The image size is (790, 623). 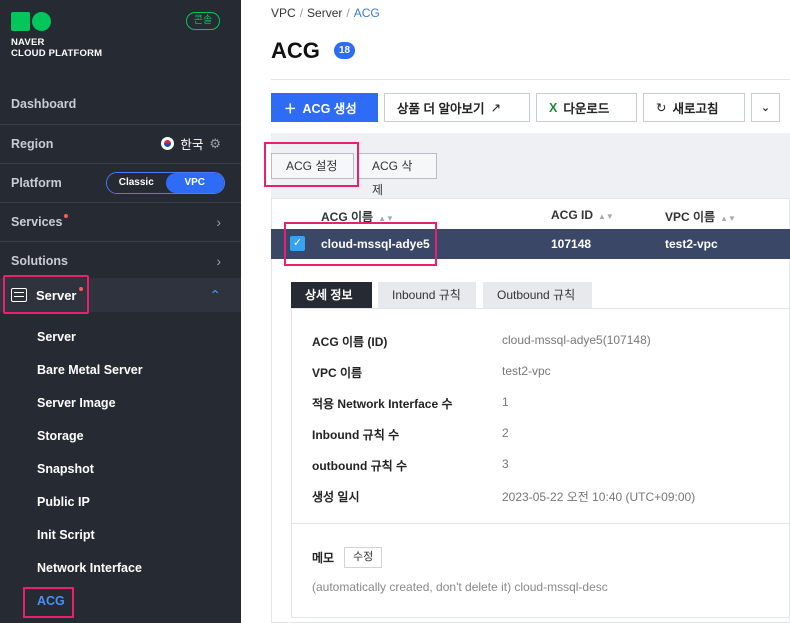 I want to click on sidebar-item-init-script: Init Script, so click(x=66, y=535).